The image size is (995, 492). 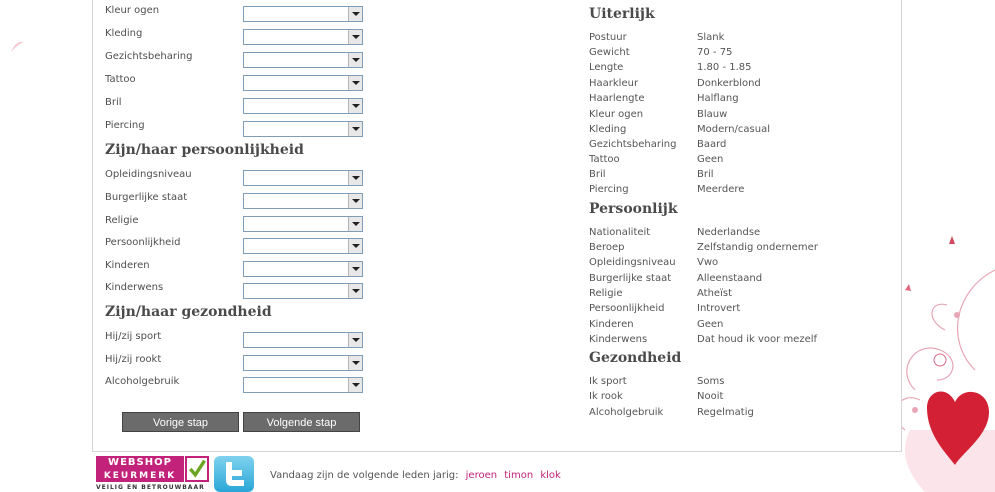 I want to click on burgerlijke-staat-select, so click(x=303, y=201).